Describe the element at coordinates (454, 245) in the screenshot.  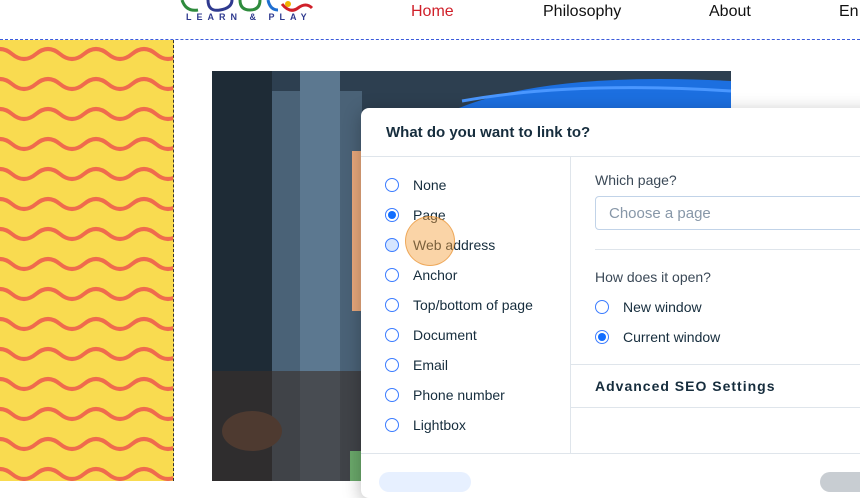
I see `radio-label: Web address` at that location.